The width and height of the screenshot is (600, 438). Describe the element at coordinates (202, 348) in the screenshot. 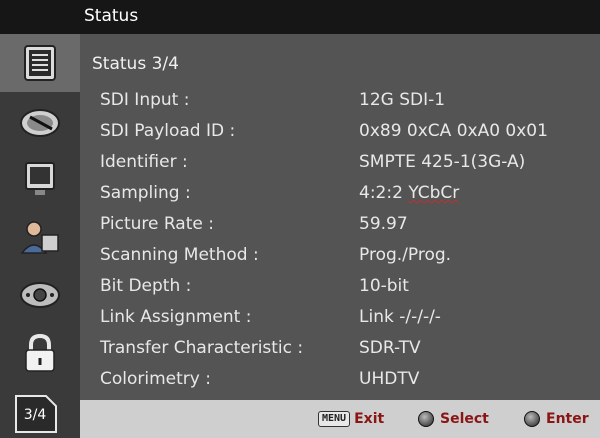

I see `row-label: Transfer Characteristic :` at that location.